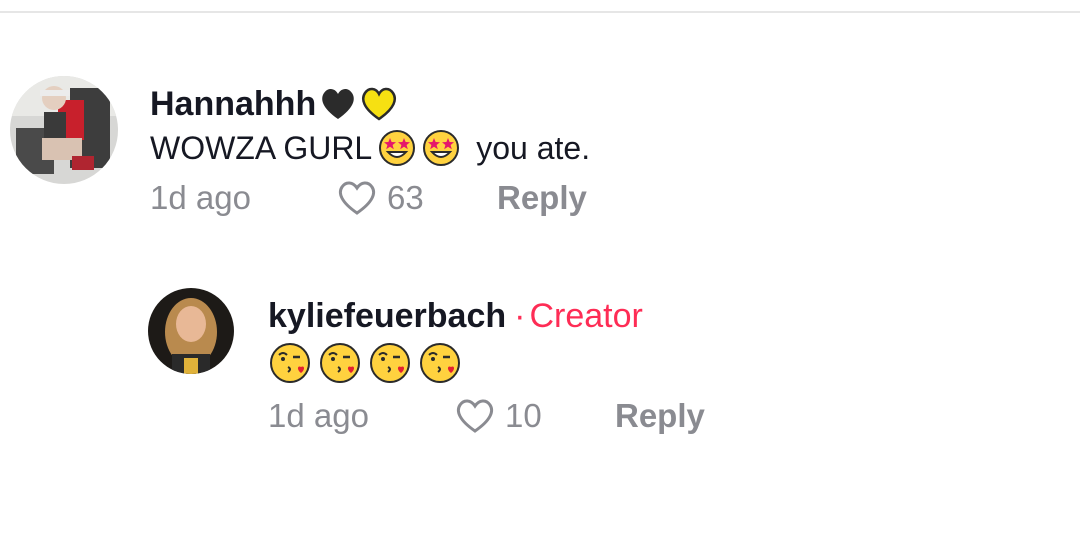 The height and width of the screenshot is (540, 1080). I want to click on black-heart-icon, so click(338, 104).